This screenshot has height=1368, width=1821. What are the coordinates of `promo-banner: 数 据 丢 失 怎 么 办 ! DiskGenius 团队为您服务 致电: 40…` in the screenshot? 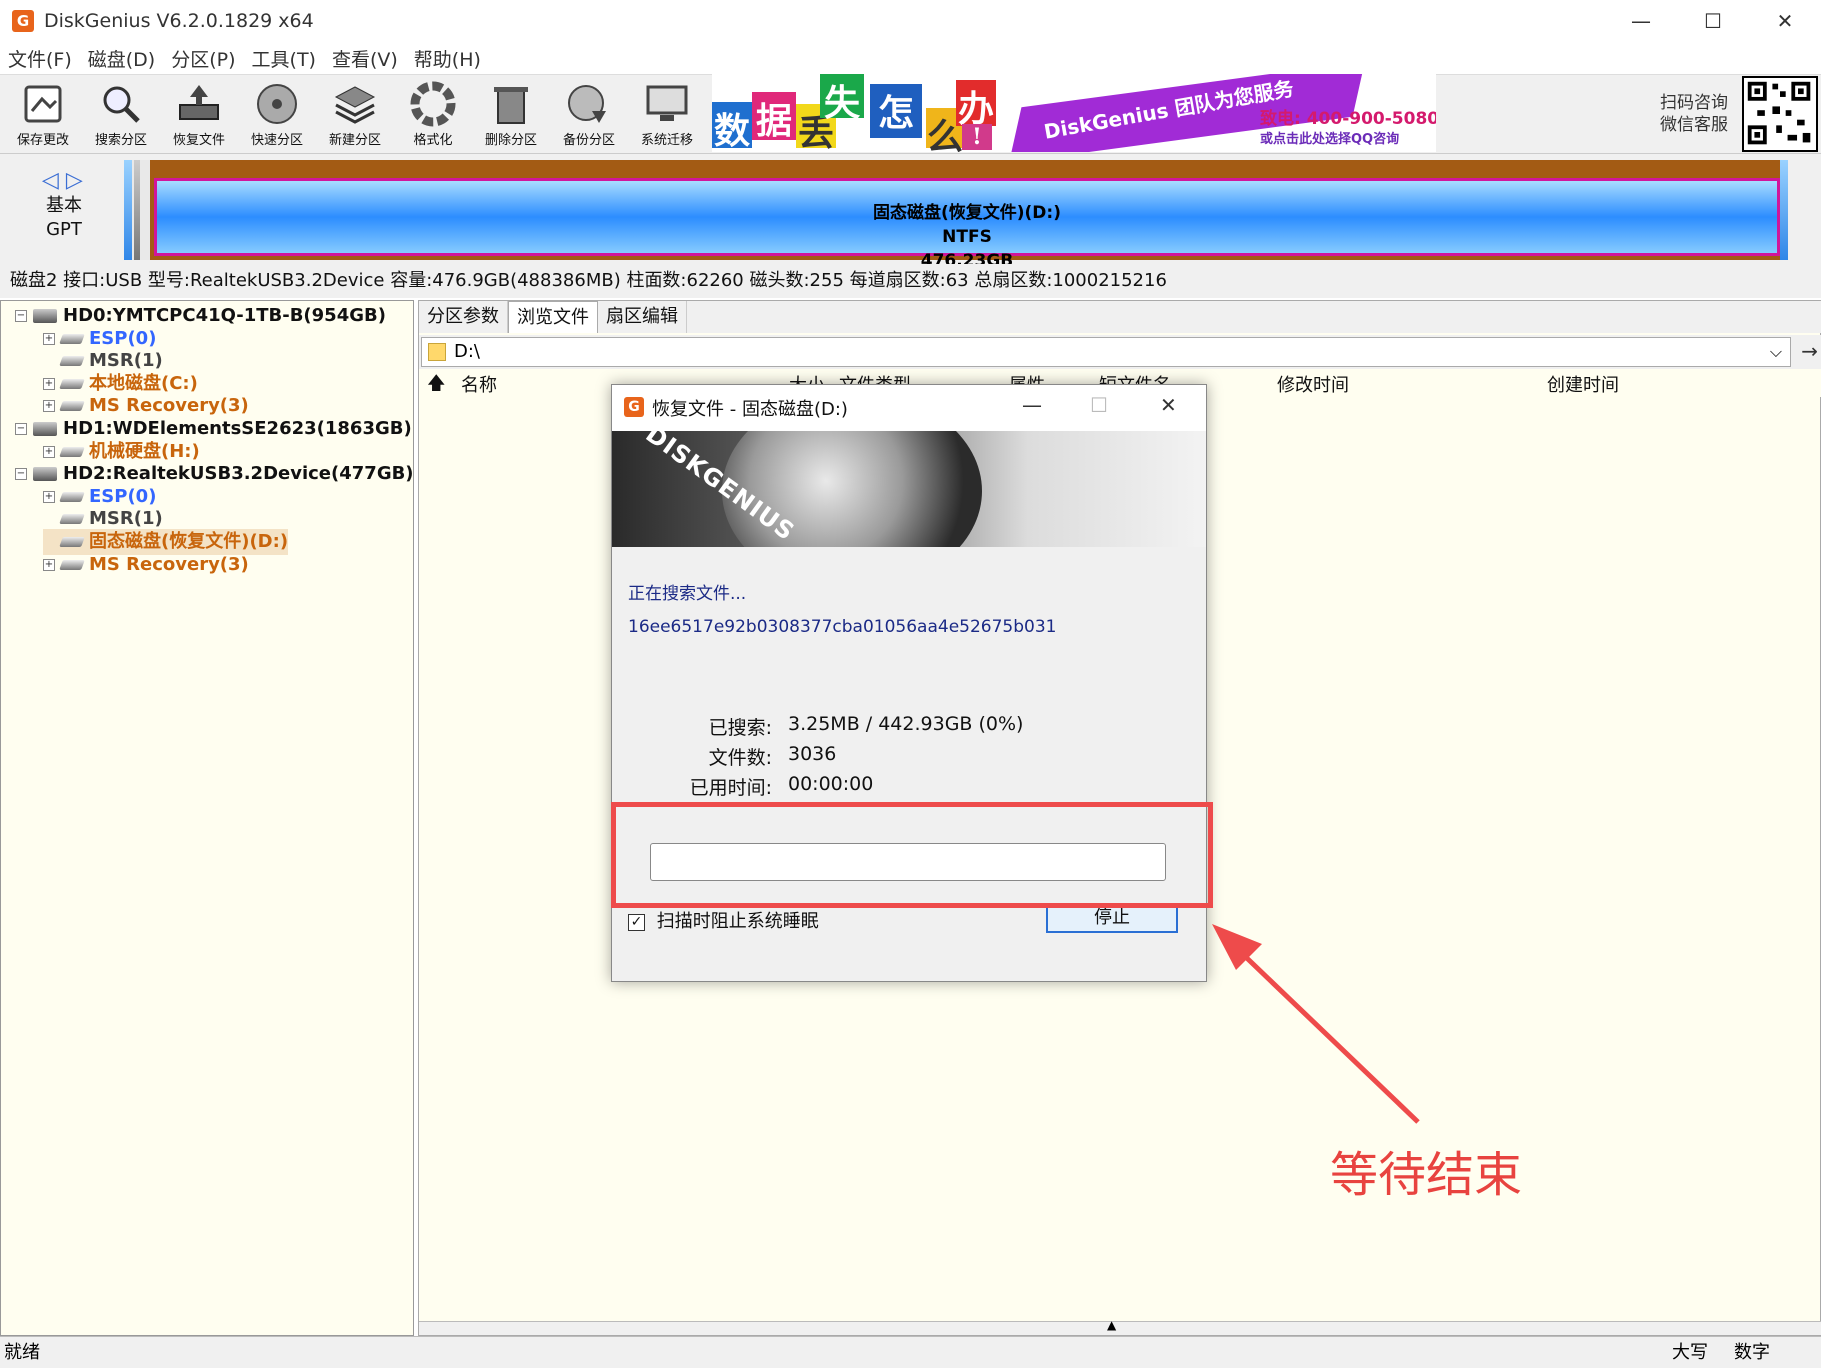 It's located at (1074, 113).